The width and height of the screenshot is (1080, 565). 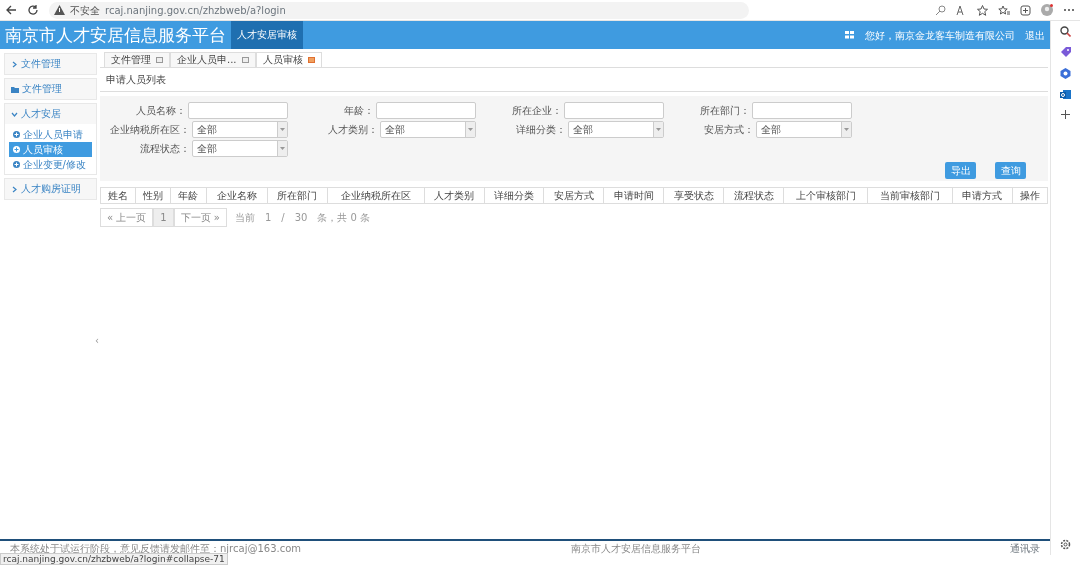 What do you see at coordinates (163, 217) in the screenshot?
I see `page-button: 1` at bounding box center [163, 217].